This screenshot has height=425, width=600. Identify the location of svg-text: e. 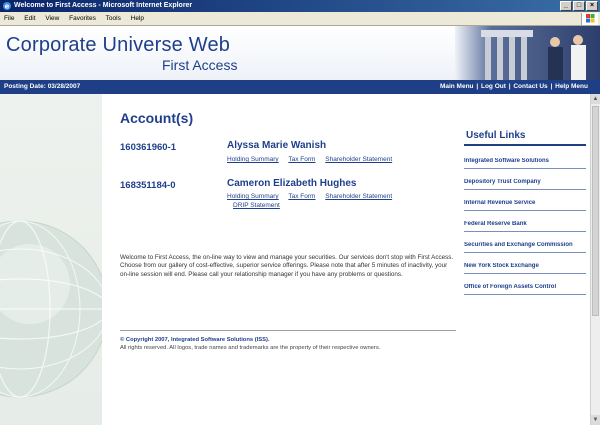
(7, 7).